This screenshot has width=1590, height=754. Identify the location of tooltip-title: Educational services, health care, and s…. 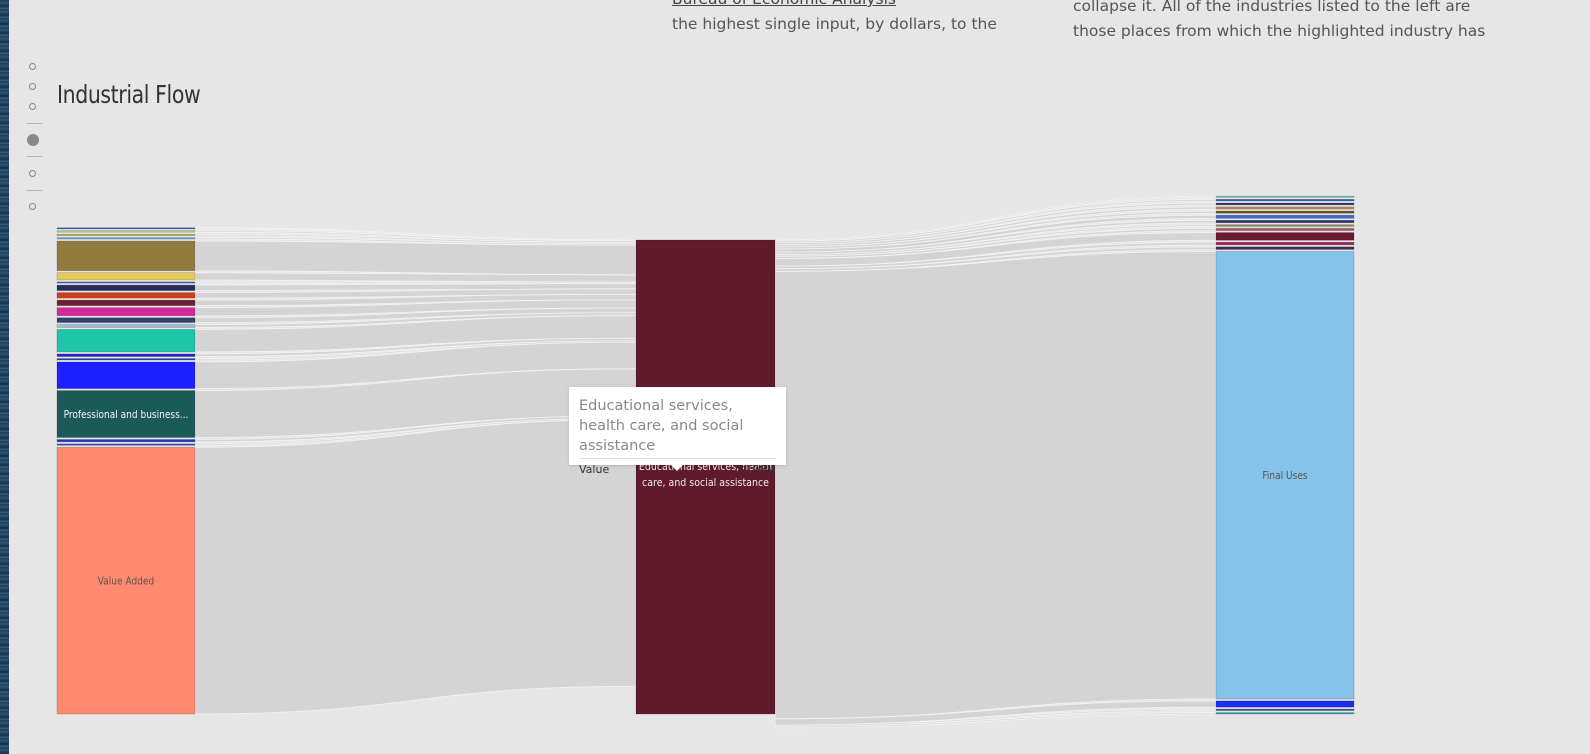
(677, 427).